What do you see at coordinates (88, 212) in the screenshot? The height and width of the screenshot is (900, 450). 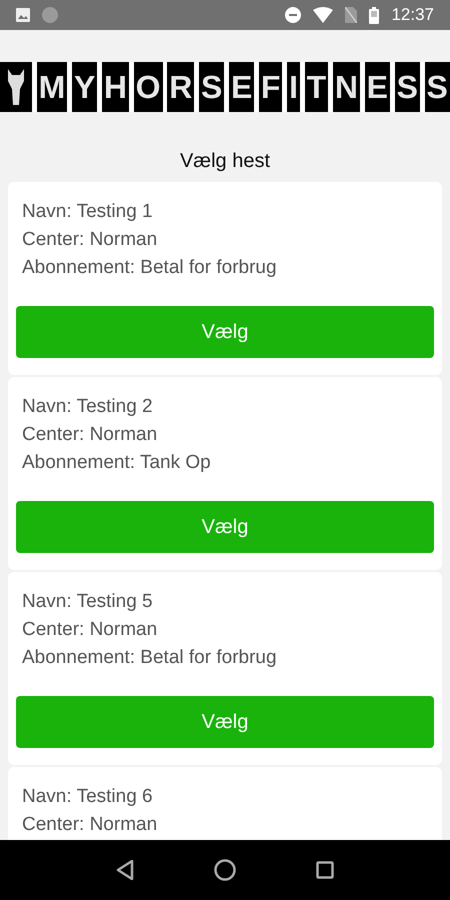 I see `card-text: Navn: Testing 1` at bounding box center [88, 212].